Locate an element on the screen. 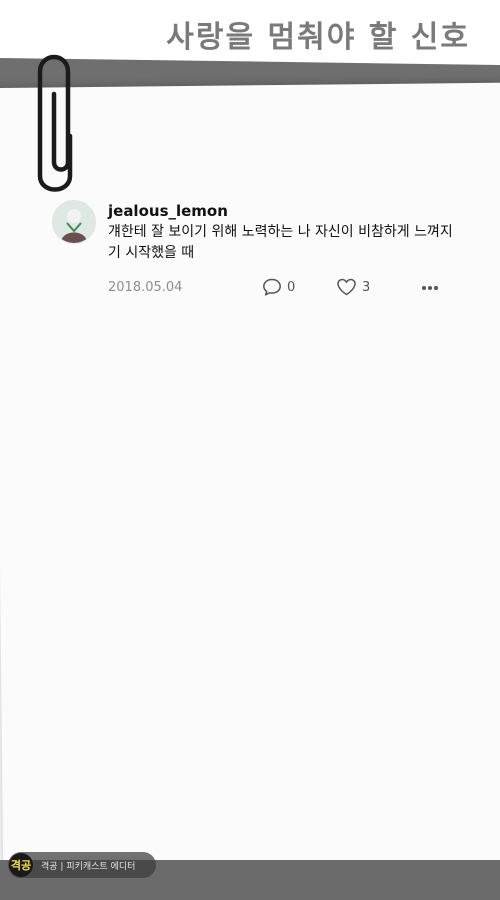 The width and height of the screenshot is (500, 900). post-date: 2018.05.04 is located at coordinates (145, 287).